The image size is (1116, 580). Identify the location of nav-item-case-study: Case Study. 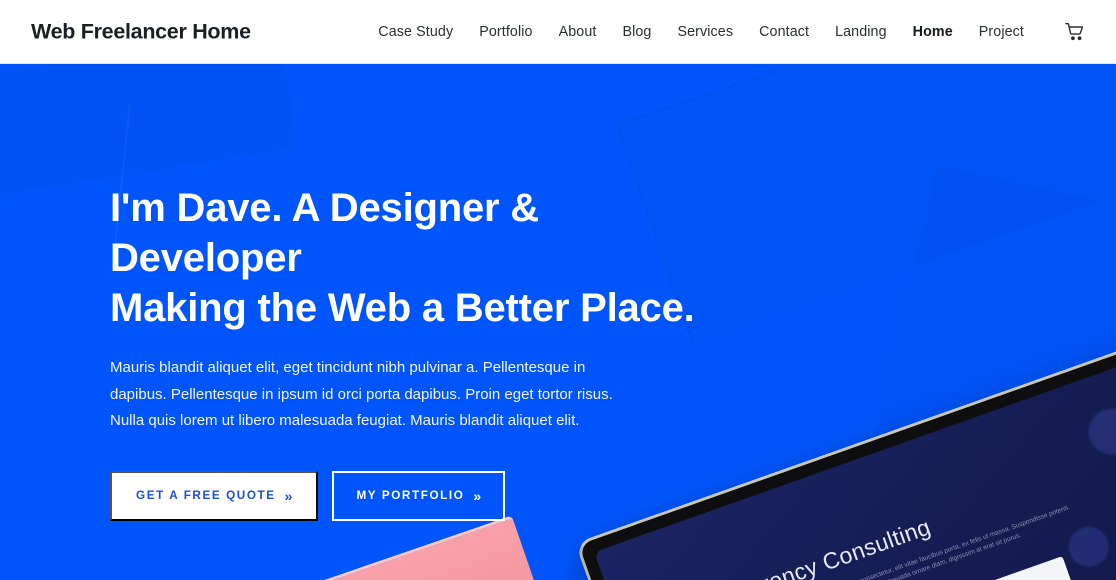
(415, 31).